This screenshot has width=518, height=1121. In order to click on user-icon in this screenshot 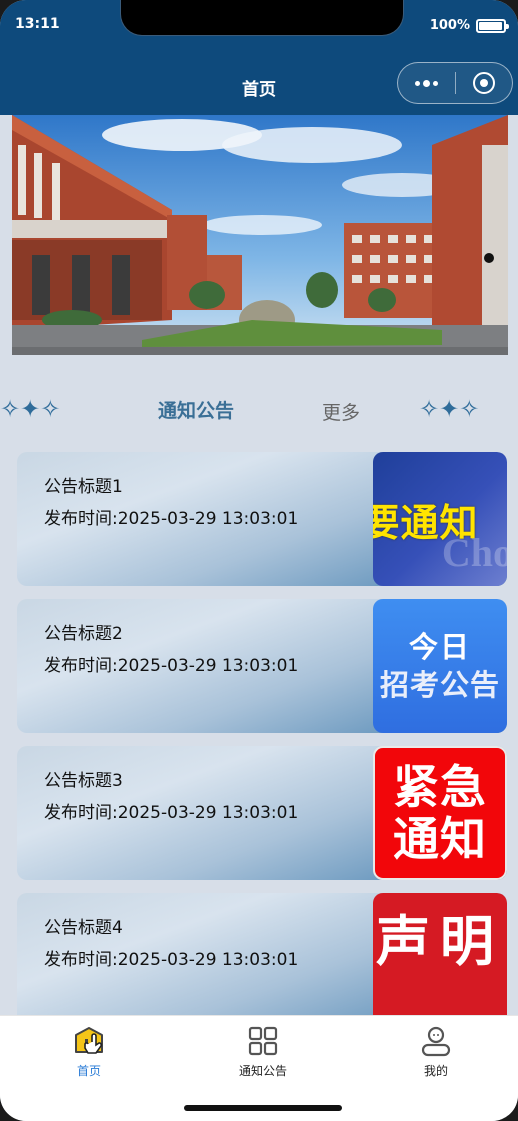, I will do `click(436, 1041)`.